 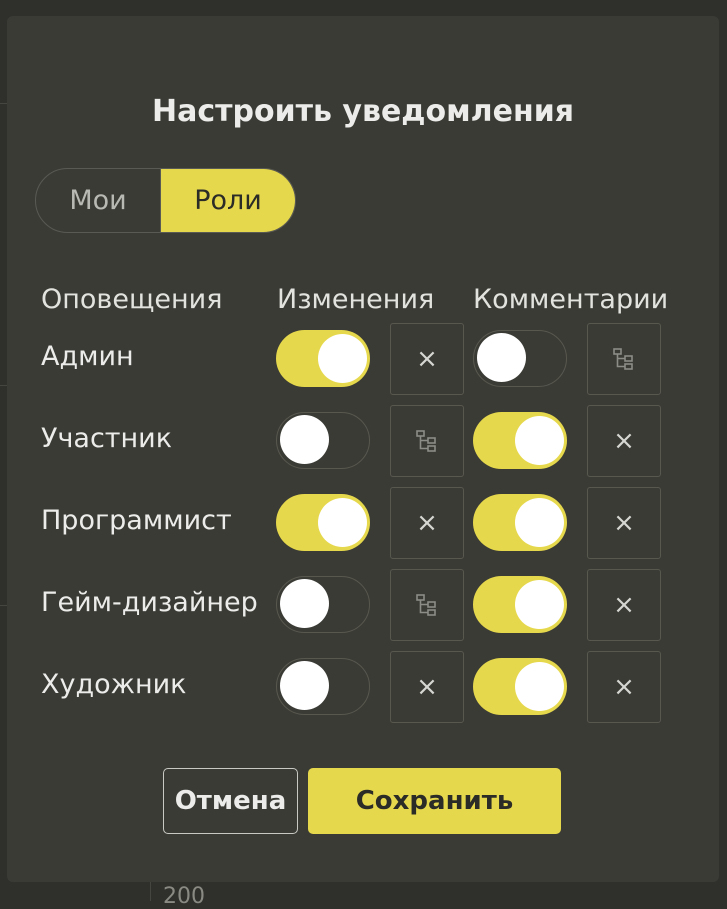 What do you see at coordinates (98, 200) in the screenshot?
I see `tab-mine: Мои` at bounding box center [98, 200].